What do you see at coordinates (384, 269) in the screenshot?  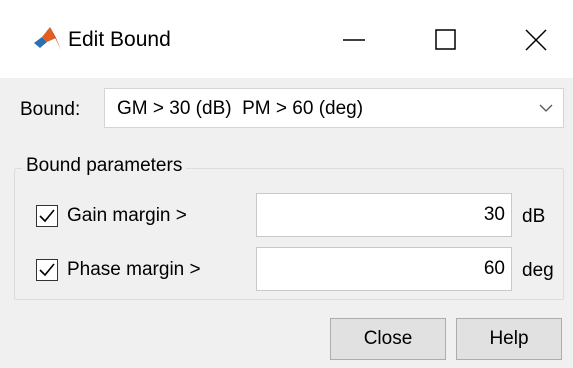 I see `phase-margin-input` at bounding box center [384, 269].